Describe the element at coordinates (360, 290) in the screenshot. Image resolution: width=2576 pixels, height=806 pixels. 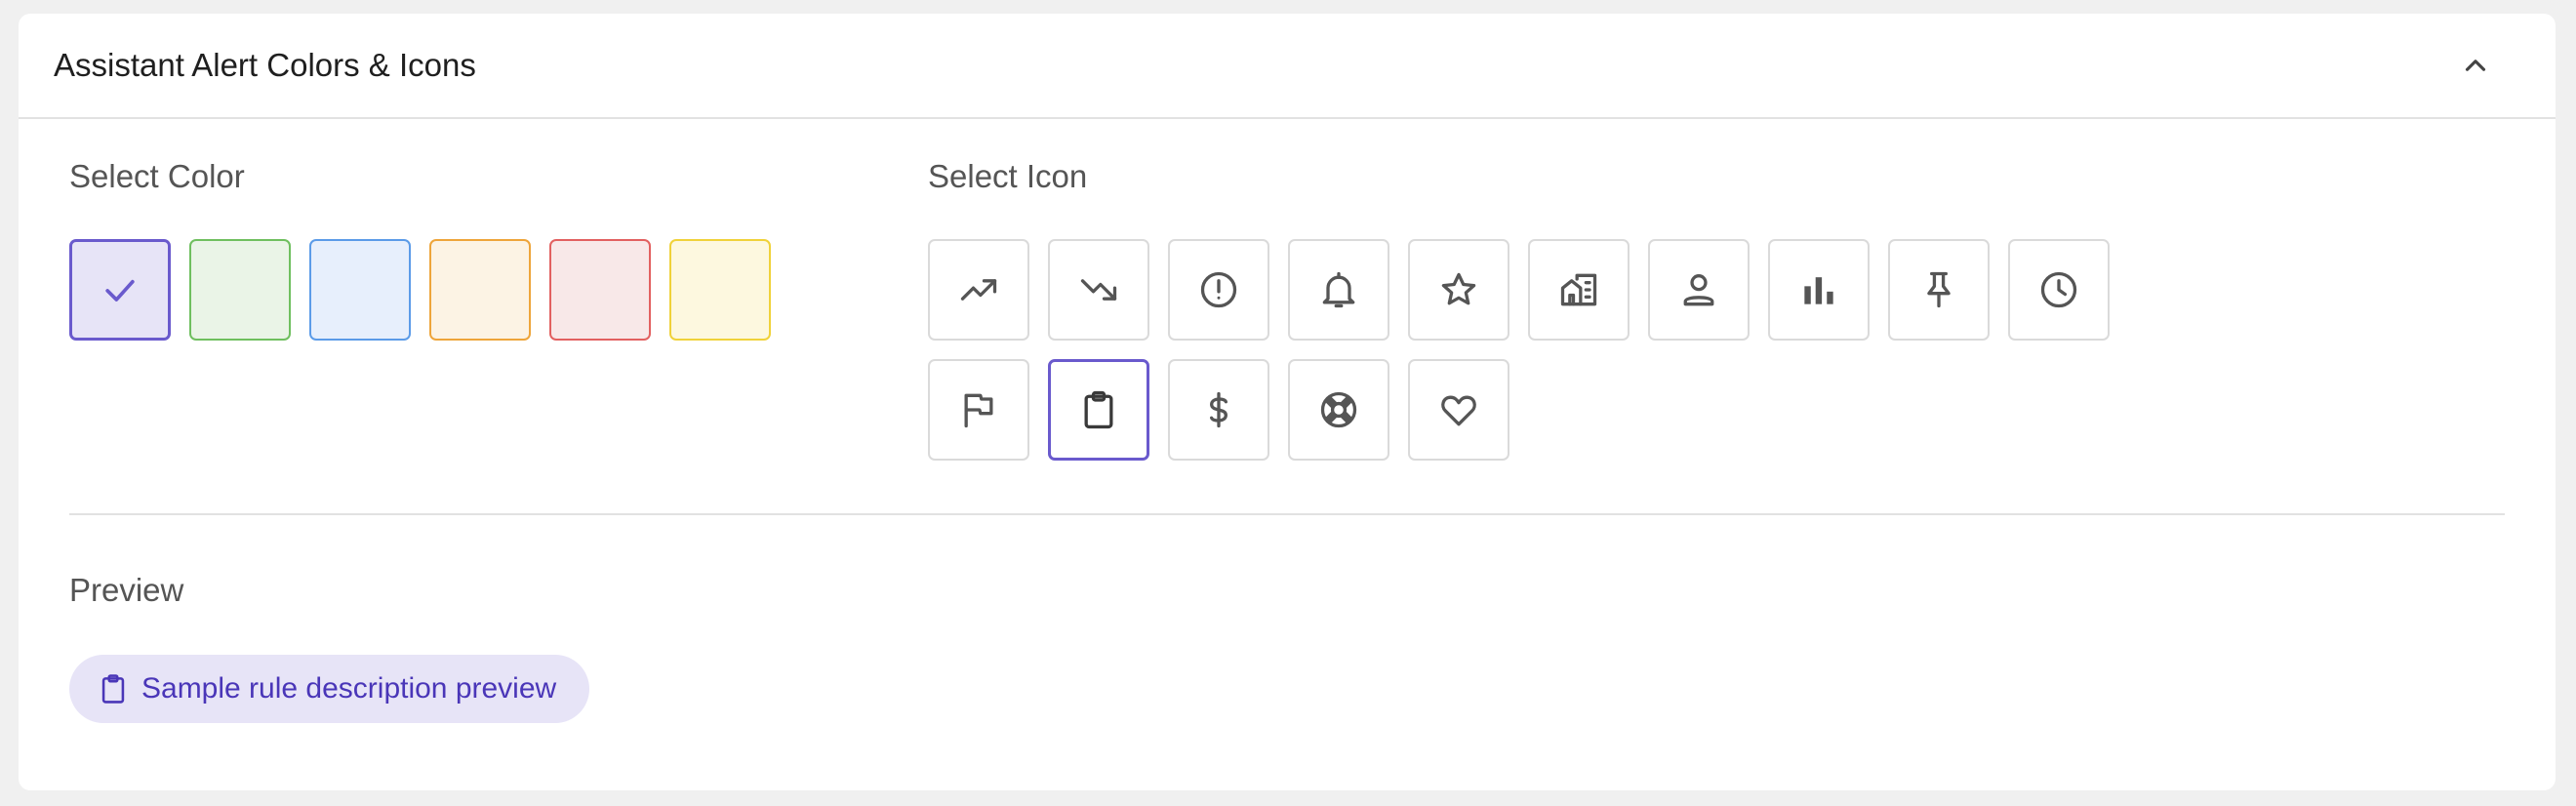
I see `color-swatch-blue` at that location.